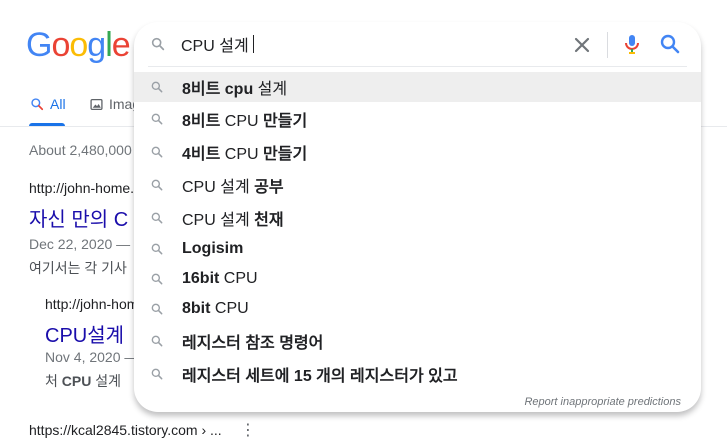 The height and width of the screenshot is (448, 727). I want to click on tab-all: All, so click(48, 104).